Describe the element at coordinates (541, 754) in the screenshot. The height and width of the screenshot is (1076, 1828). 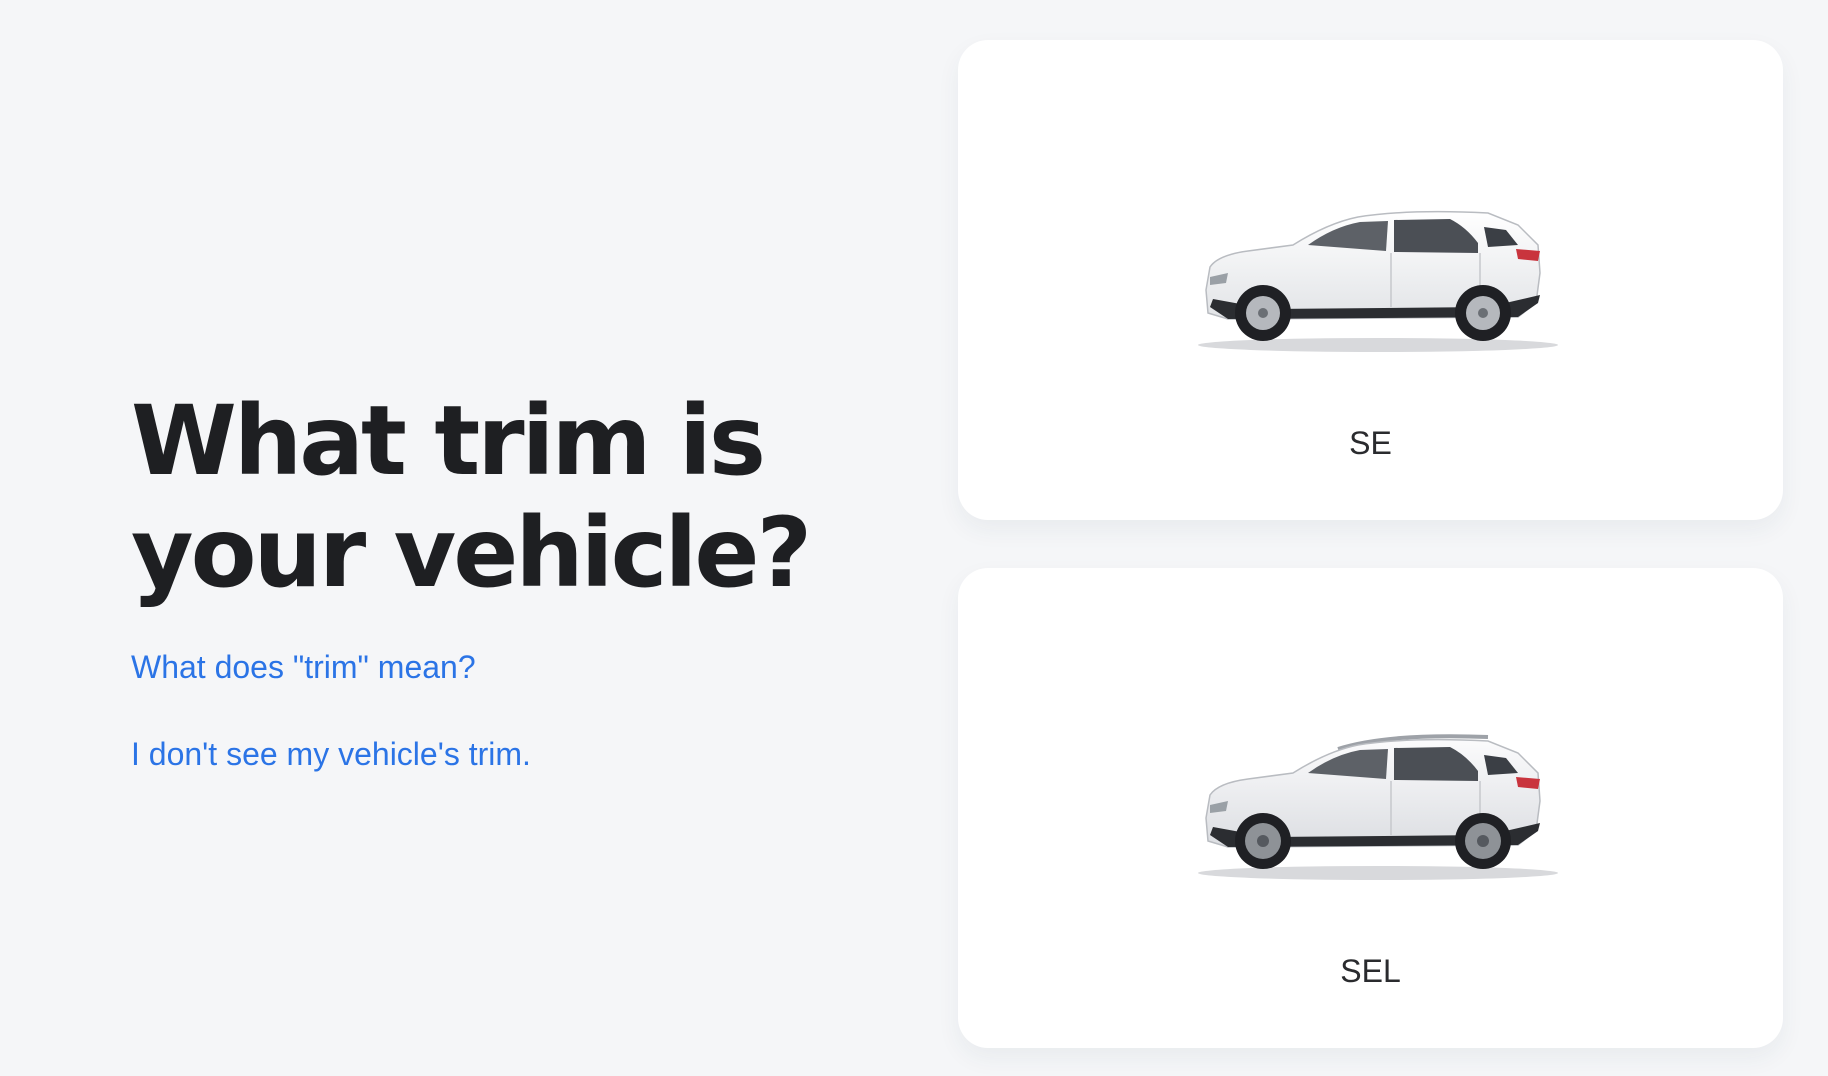
I see `missing-trim-link: I don't see my vehicle's trim.` at that location.